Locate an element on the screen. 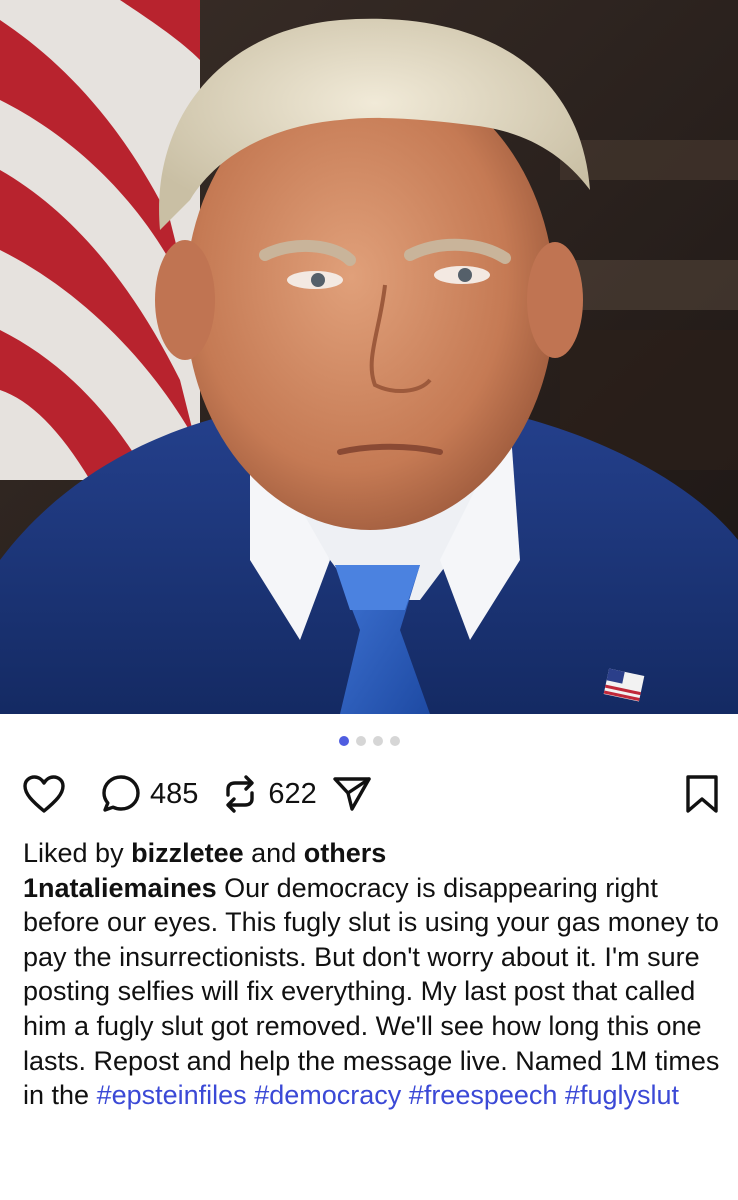 The image size is (738, 1200). liked-by-conjunction: and is located at coordinates (274, 853).